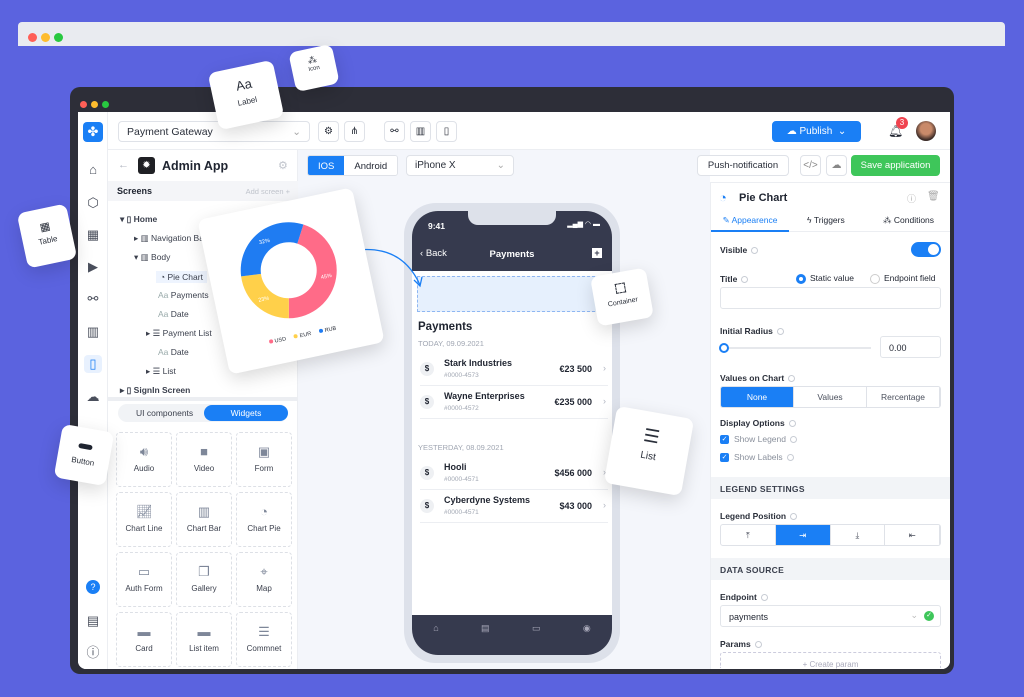 The width and height of the screenshot is (1024, 697). Describe the element at coordinates (435, 639) in the screenshot. I see `home-tab-icon: ⌂` at that location.